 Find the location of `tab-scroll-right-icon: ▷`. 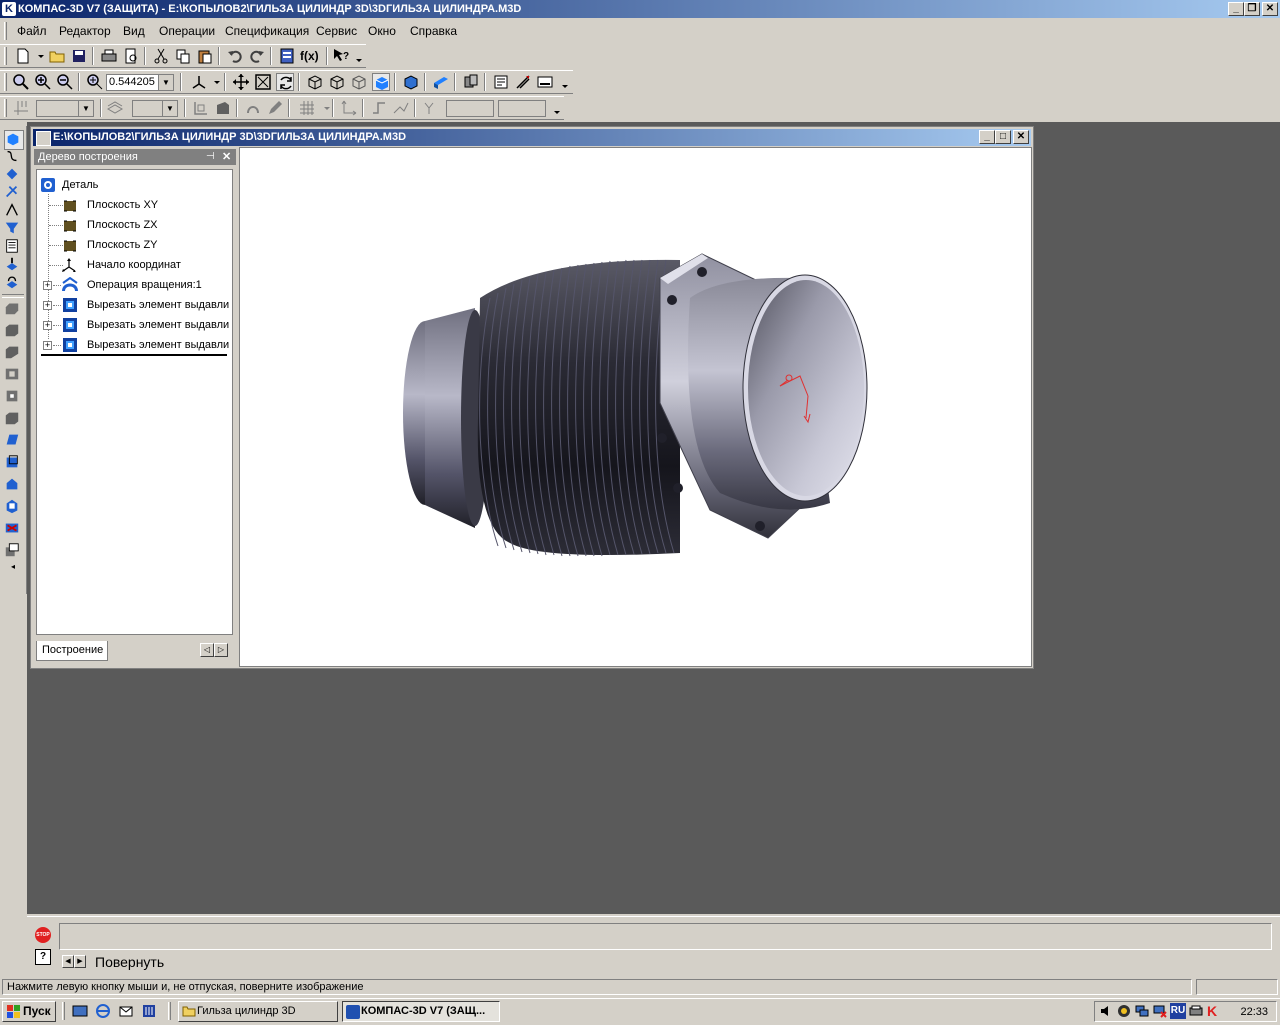

tab-scroll-right-icon: ▷ is located at coordinates (221, 650).